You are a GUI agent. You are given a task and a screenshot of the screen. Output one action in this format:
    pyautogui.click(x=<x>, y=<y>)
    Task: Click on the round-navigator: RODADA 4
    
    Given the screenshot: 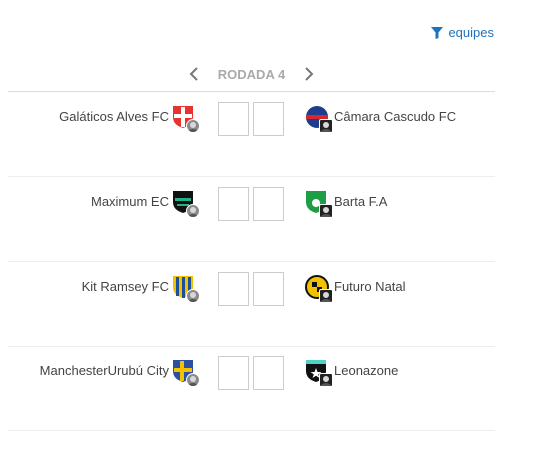 What is the action you would take?
    pyautogui.click(x=251, y=74)
    